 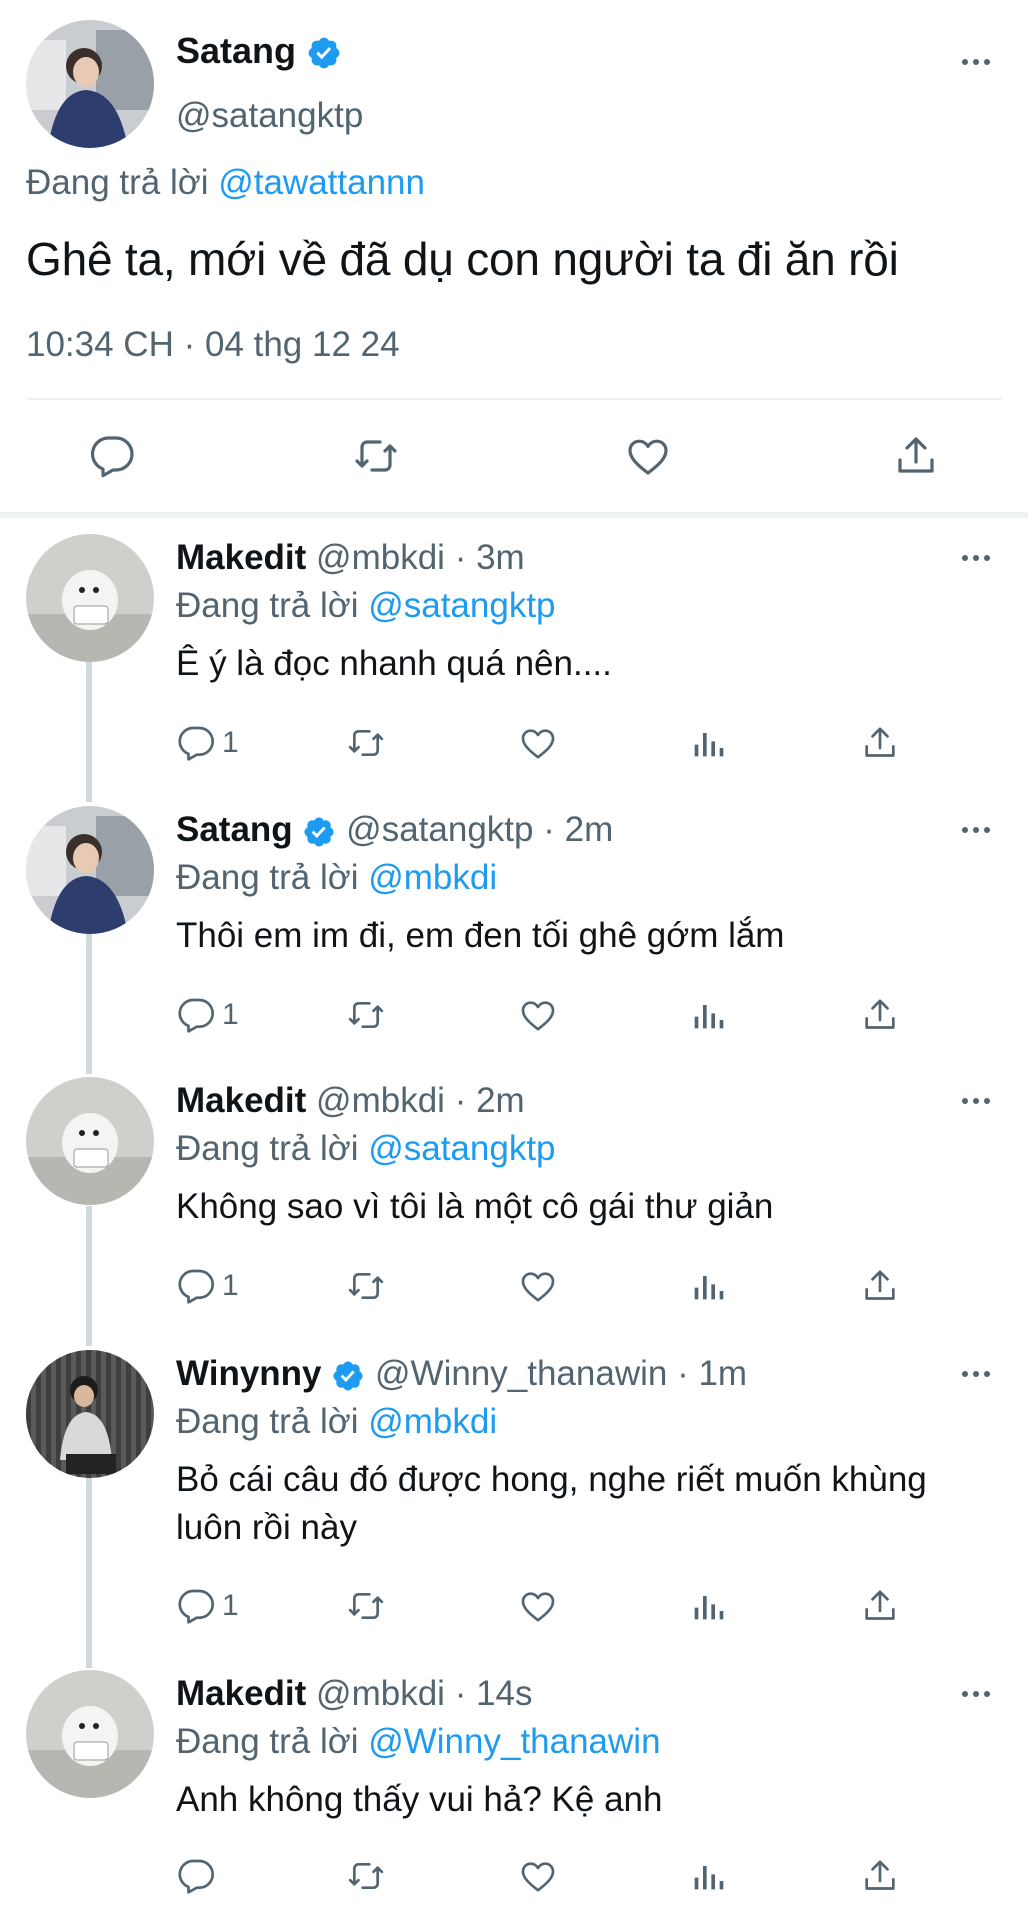 What do you see at coordinates (321, 182) in the screenshot?
I see `replying-to-link: @tawattannn` at bounding box center [321, 182].